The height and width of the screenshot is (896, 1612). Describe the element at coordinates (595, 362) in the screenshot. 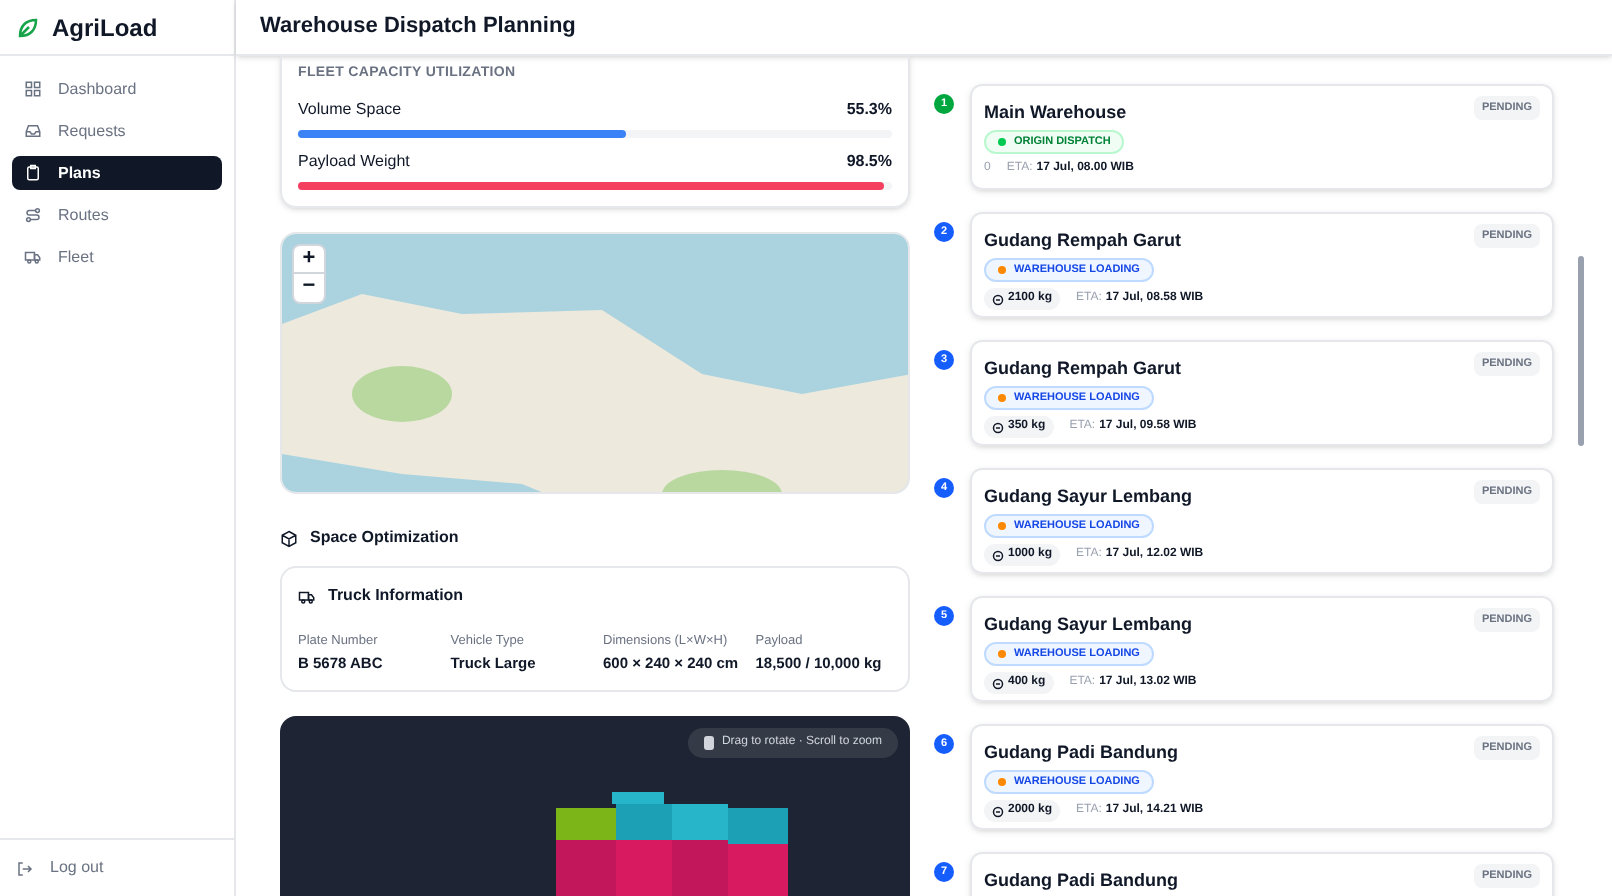

I see `map-panel: + −` at that location.